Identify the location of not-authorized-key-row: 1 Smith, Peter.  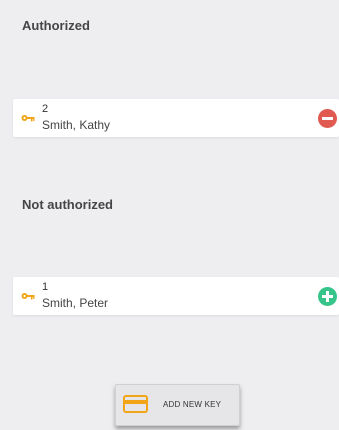
(176, 296).